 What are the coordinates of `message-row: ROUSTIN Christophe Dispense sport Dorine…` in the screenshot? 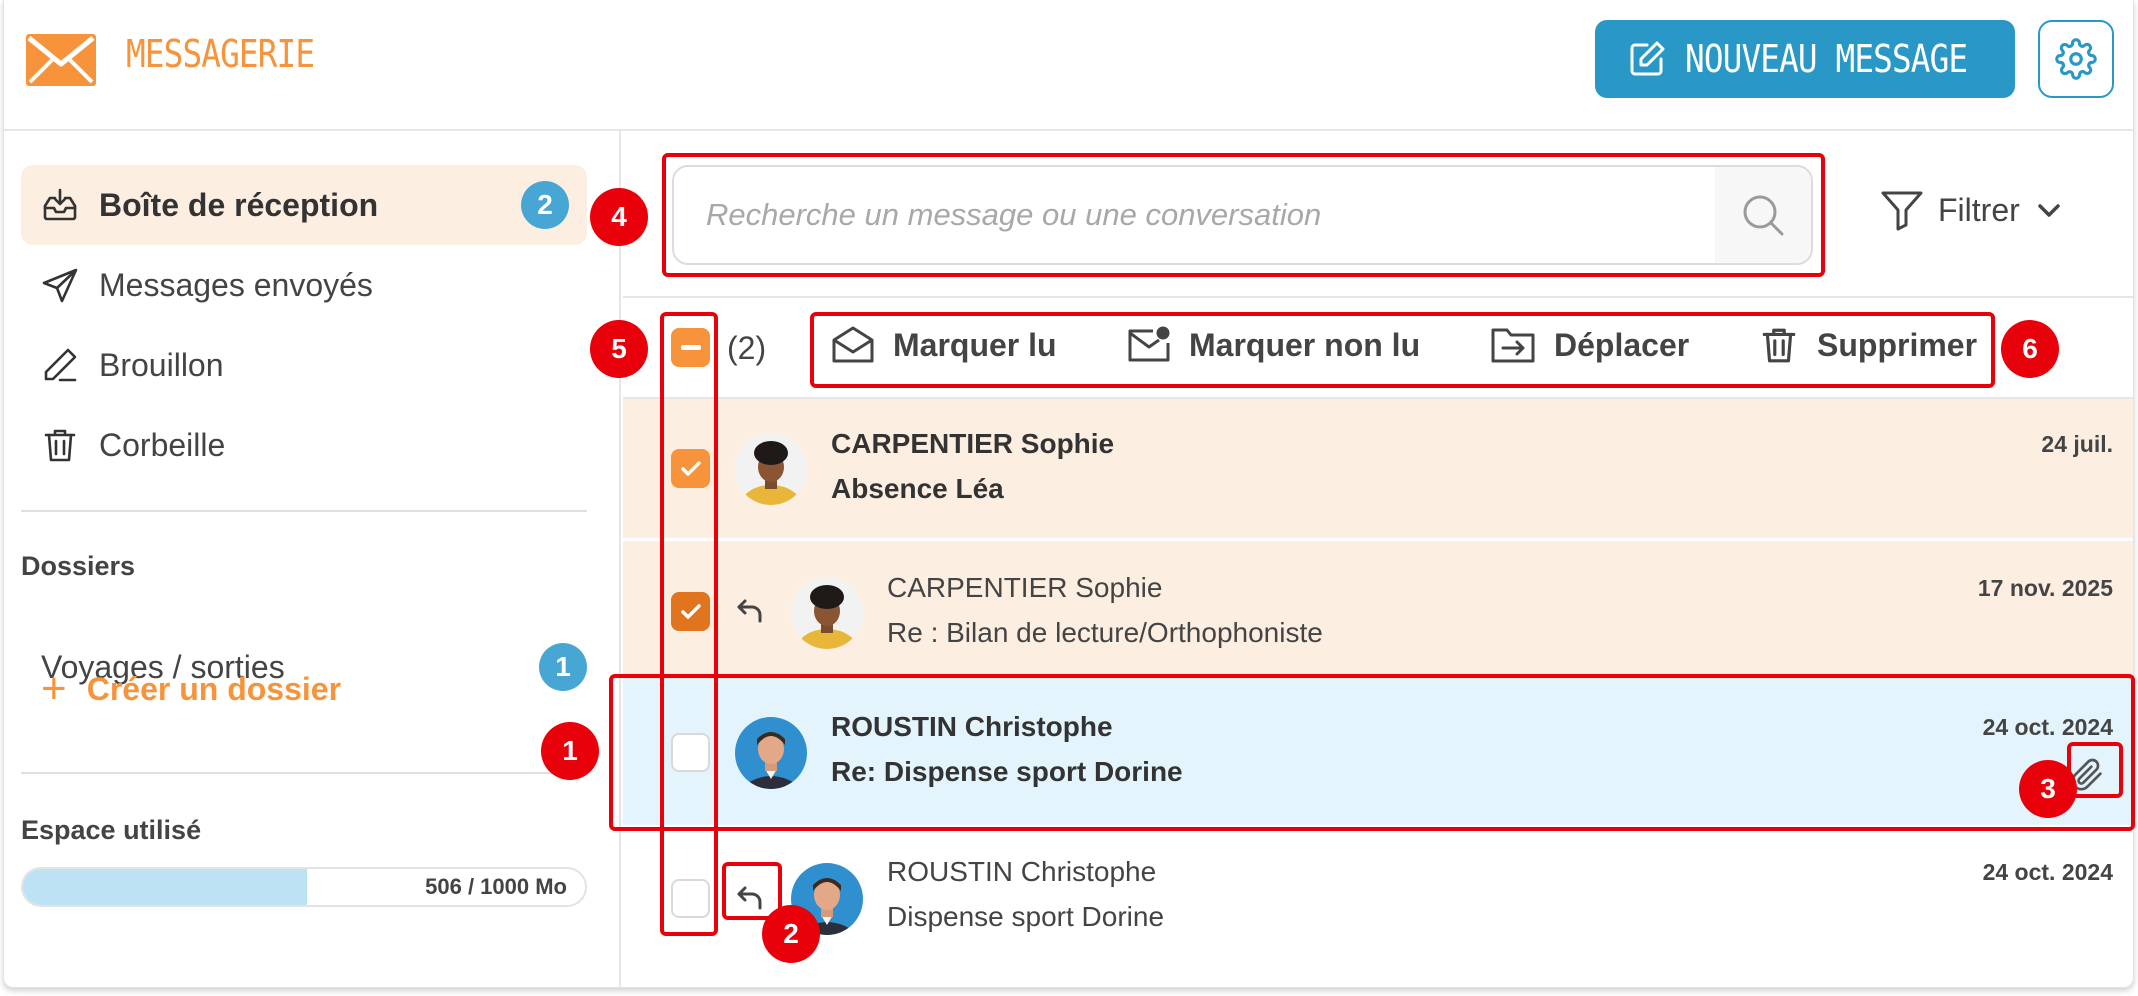 It's located at (1378, 895).